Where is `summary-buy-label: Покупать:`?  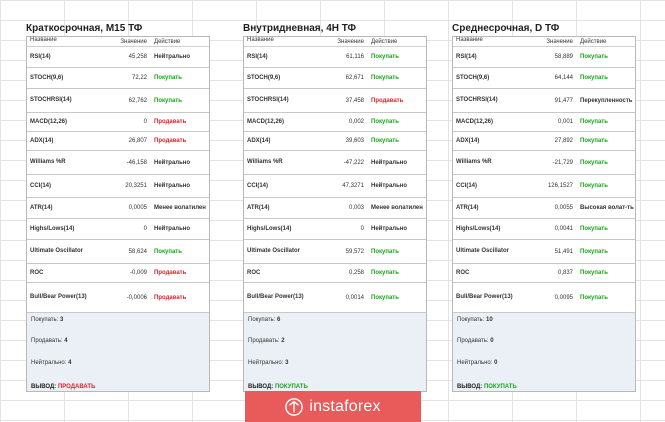 summary-buy-label: Покупать: is located at coordinates (45, 320).